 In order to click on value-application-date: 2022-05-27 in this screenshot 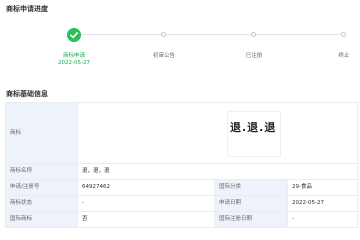, I will do `click(322, 203)`.